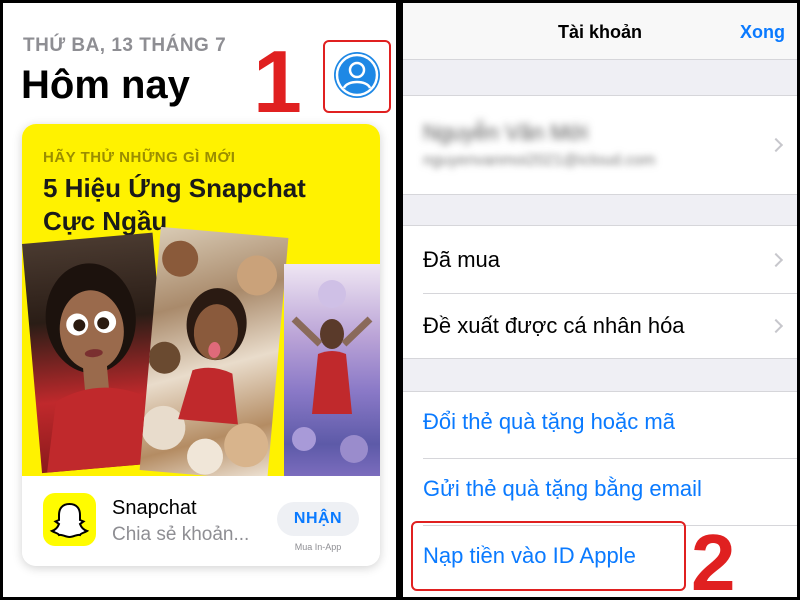  What do you see at coordinates (125, 45) in the screenshot?
I see `today-date: THỨ BA, 13 THÁNG 7` at bounding box center [125, 45].